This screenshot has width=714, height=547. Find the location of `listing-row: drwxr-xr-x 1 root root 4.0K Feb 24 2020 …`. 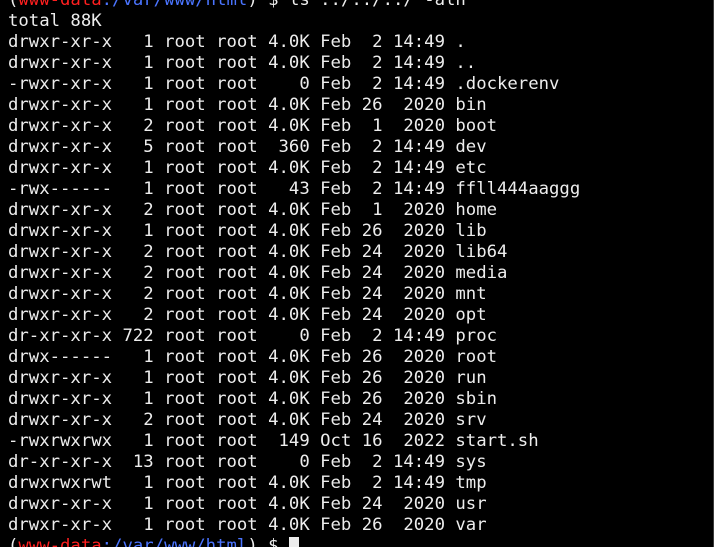

listing-row: drwxr-xr-x 1 root root 4.0K Feb 24 2020 … is located at coordinates (247, 504).